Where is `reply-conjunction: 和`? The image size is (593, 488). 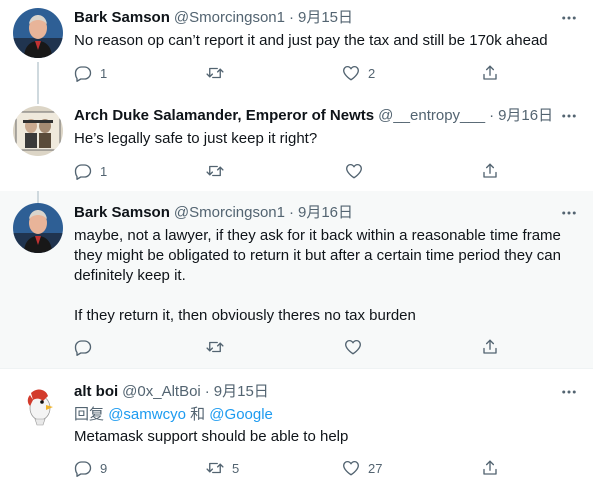
reply-conjunction: 和 is located at coordinates (198, 414).